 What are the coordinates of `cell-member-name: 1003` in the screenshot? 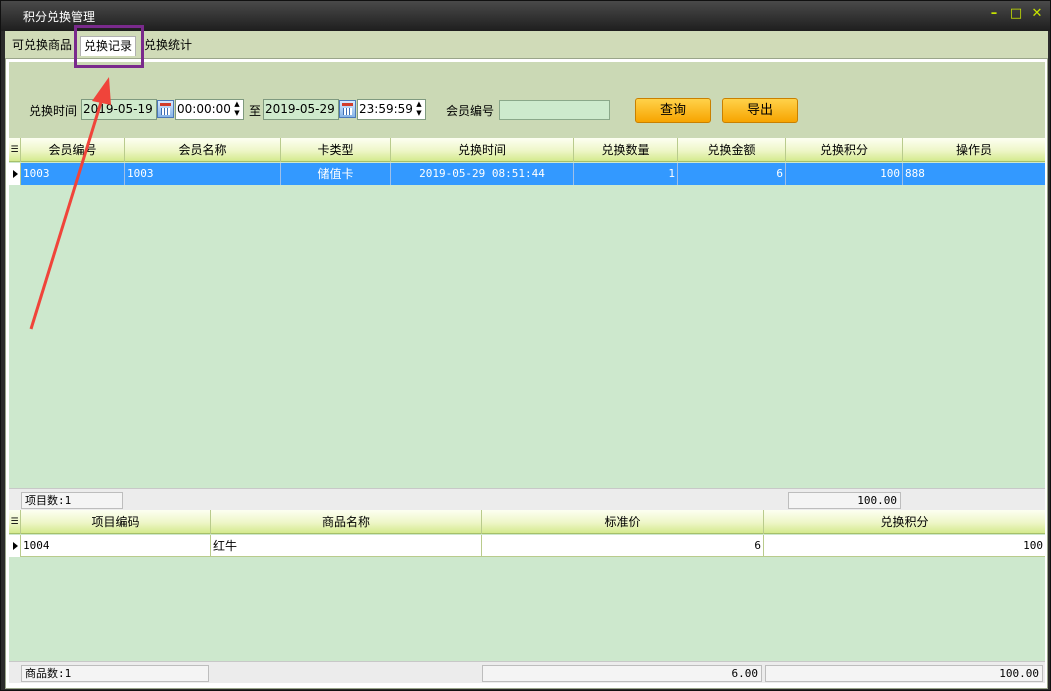 It's located at (203, 174).